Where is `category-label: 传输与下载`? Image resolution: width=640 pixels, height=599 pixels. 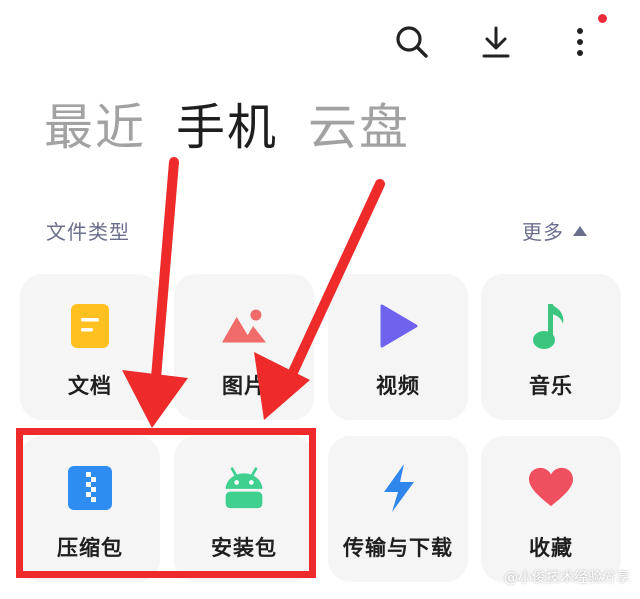
category-label: 传输与下载 is located at coordinates (398, 548).